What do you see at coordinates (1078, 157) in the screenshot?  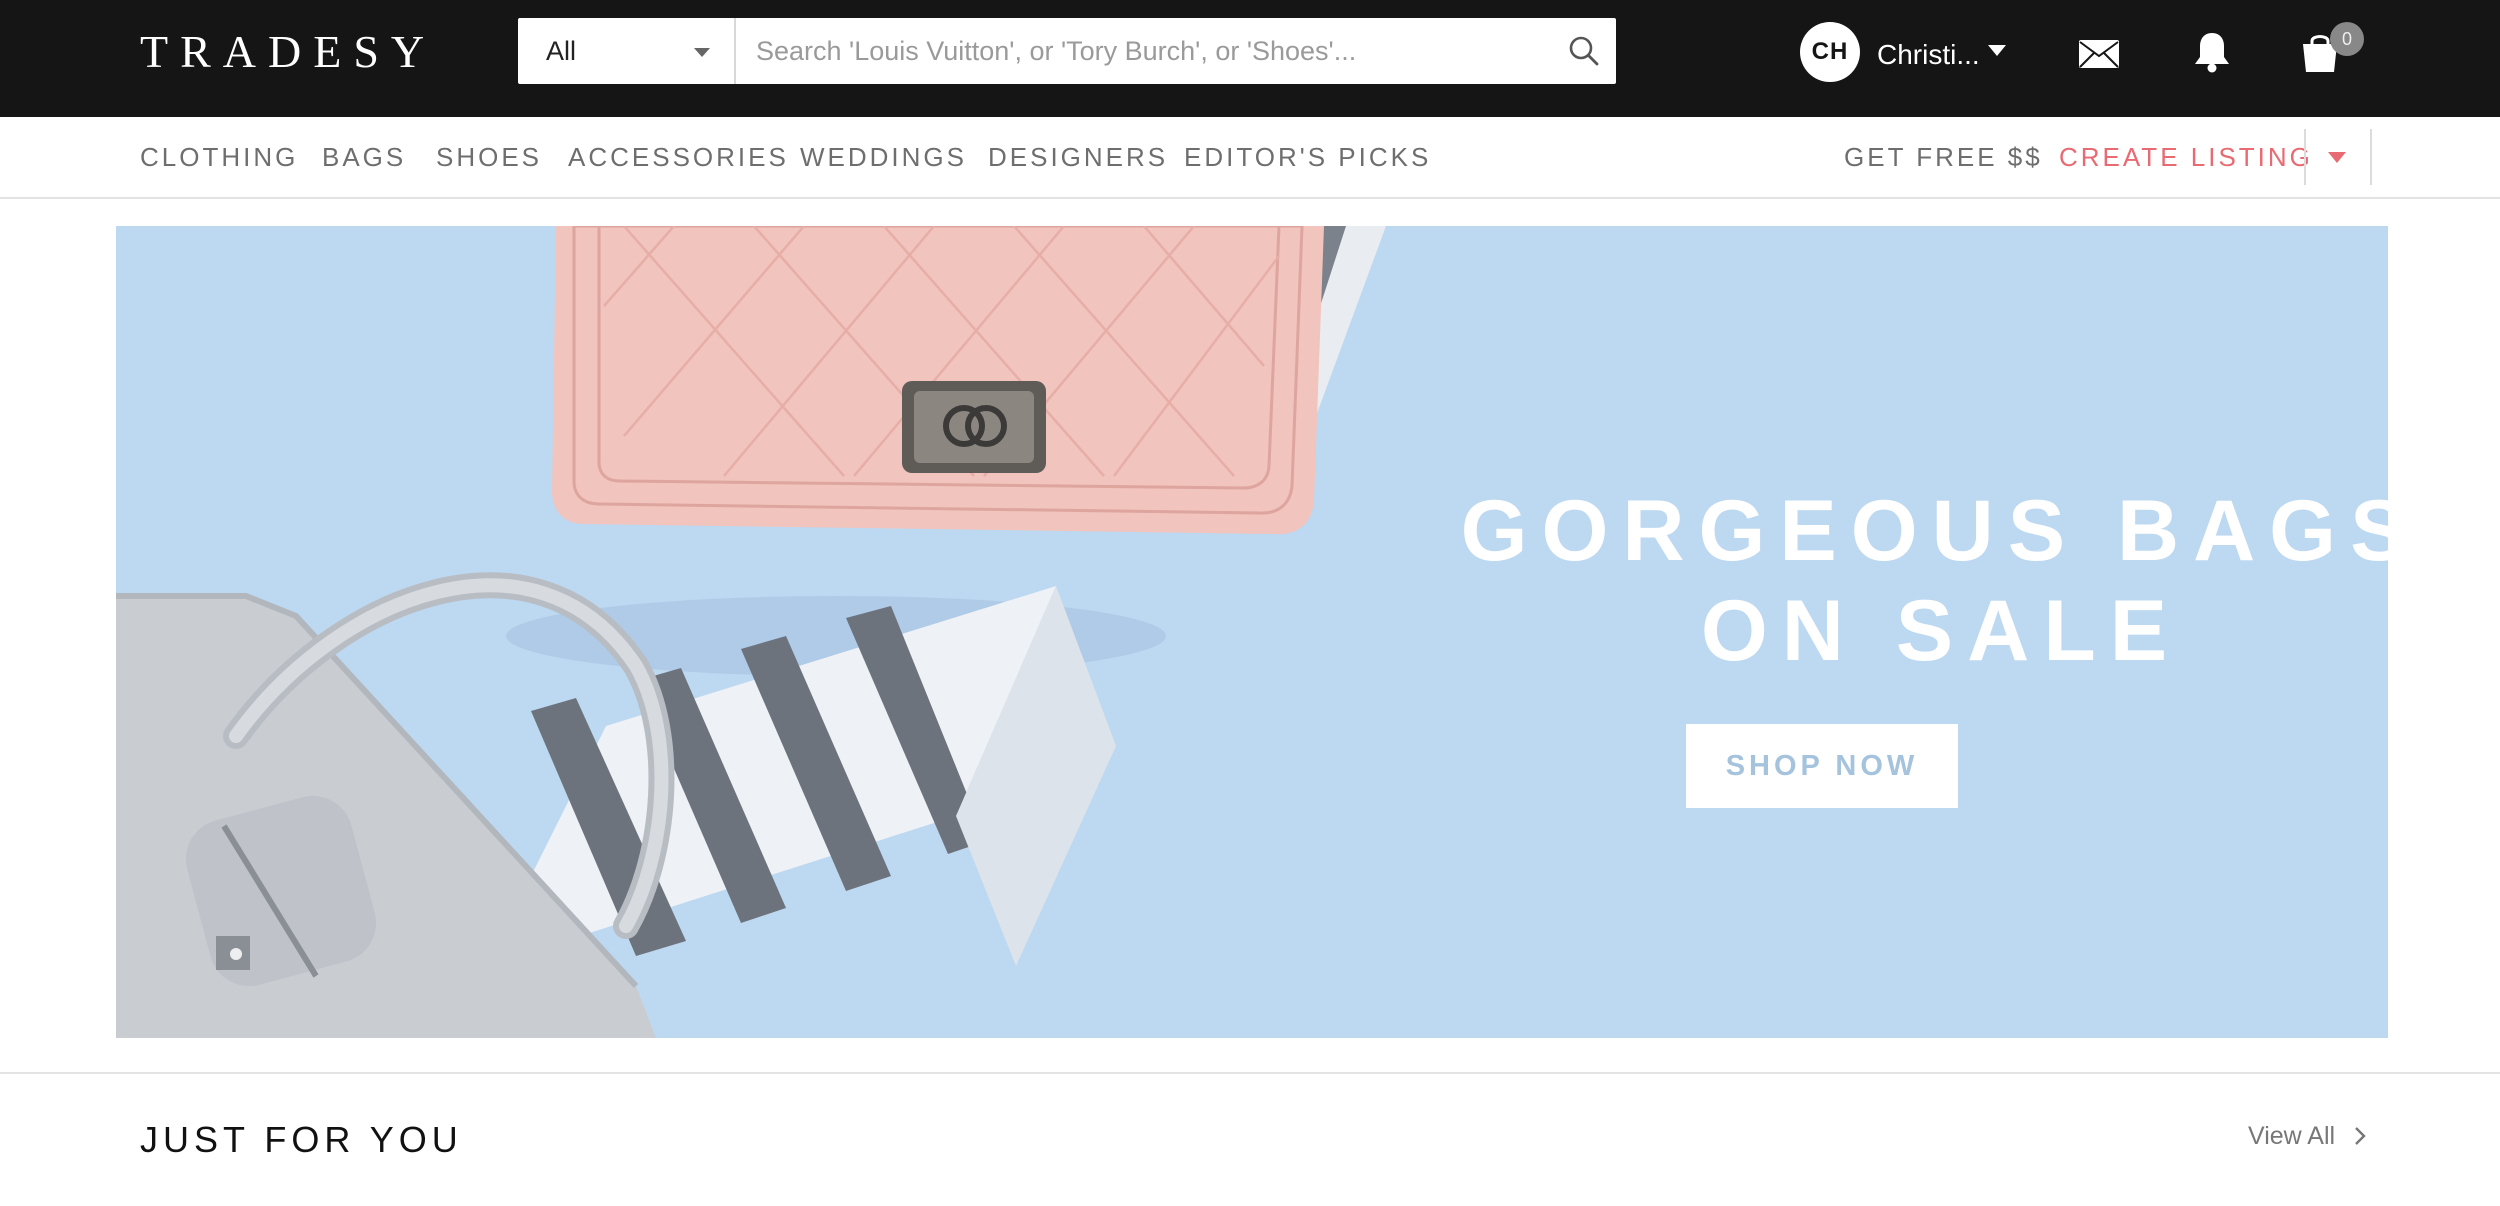 I see `nav-item-designers: DESIGNERS` at bounding box center [1078, 157].